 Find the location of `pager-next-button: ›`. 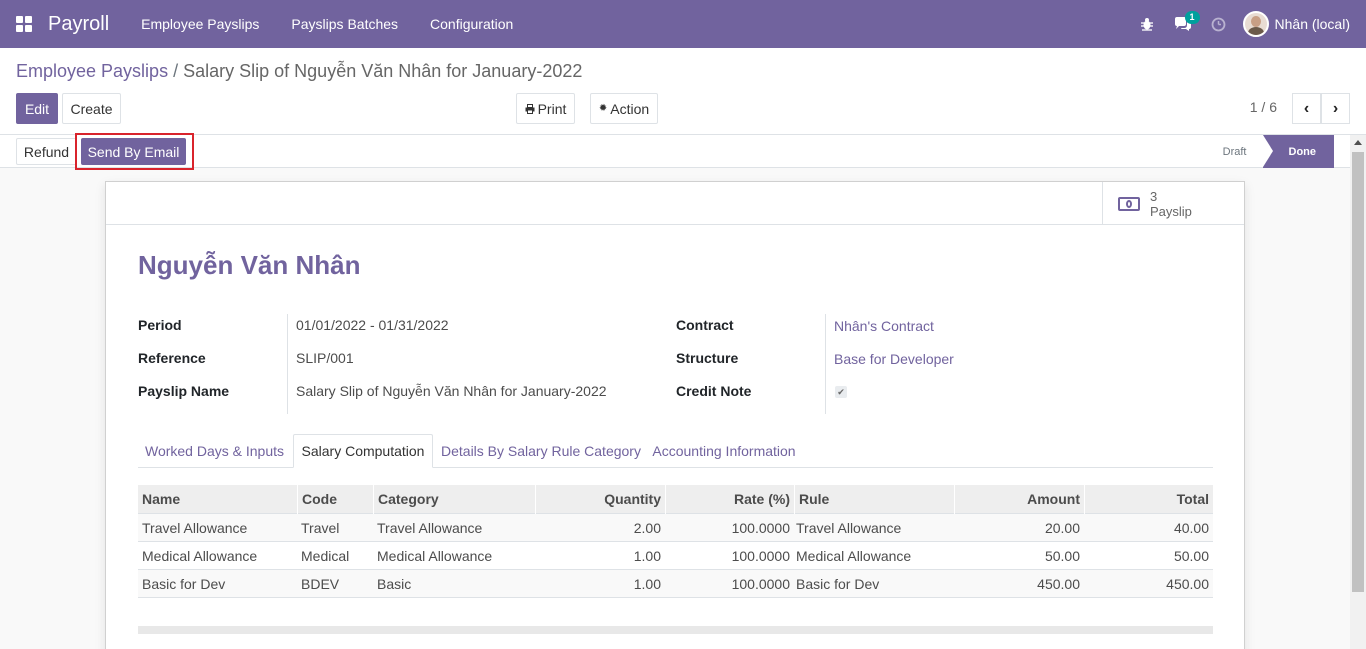

pager-next-button: › is located at coordinates (1335, 108).